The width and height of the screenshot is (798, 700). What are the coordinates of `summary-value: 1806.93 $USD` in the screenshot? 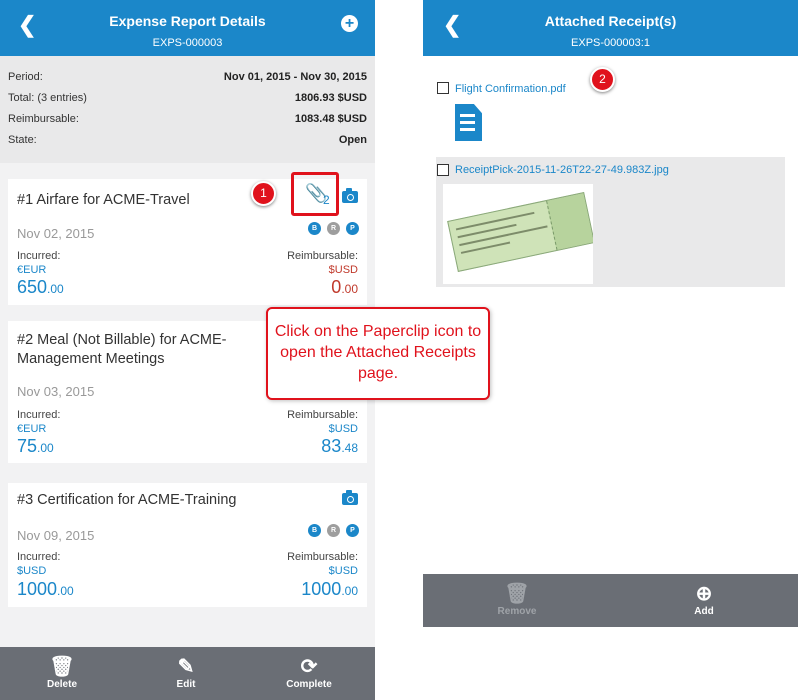 It's located at (330, 98).